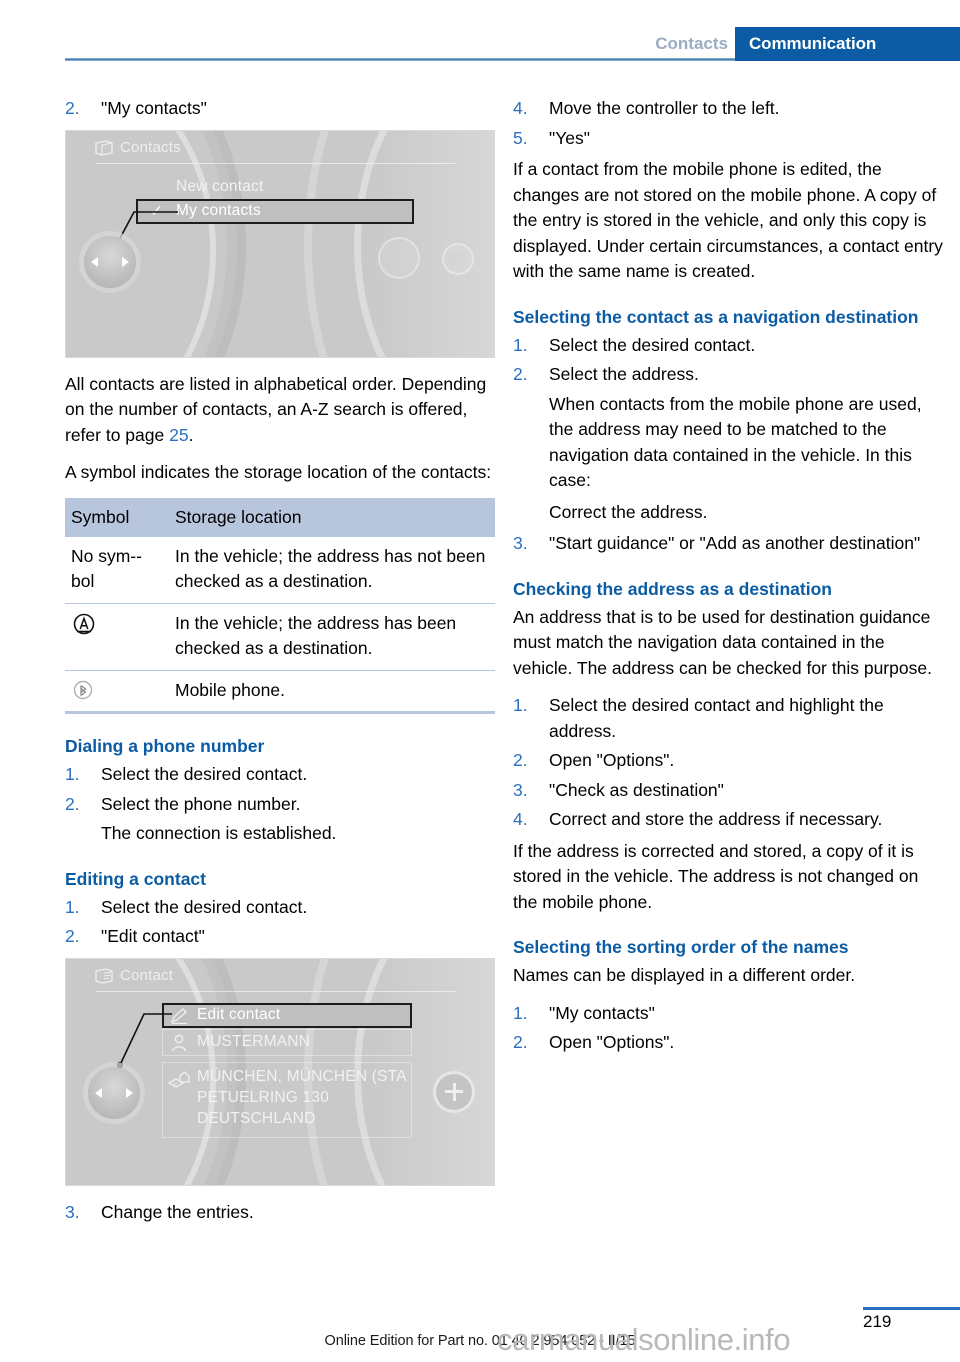 This screenshot has width=960, height=1362. What do you see at coordinates (569, 137) in the screenshot?
I see `step-text: "Yes"` at bounding box center [569, 137].